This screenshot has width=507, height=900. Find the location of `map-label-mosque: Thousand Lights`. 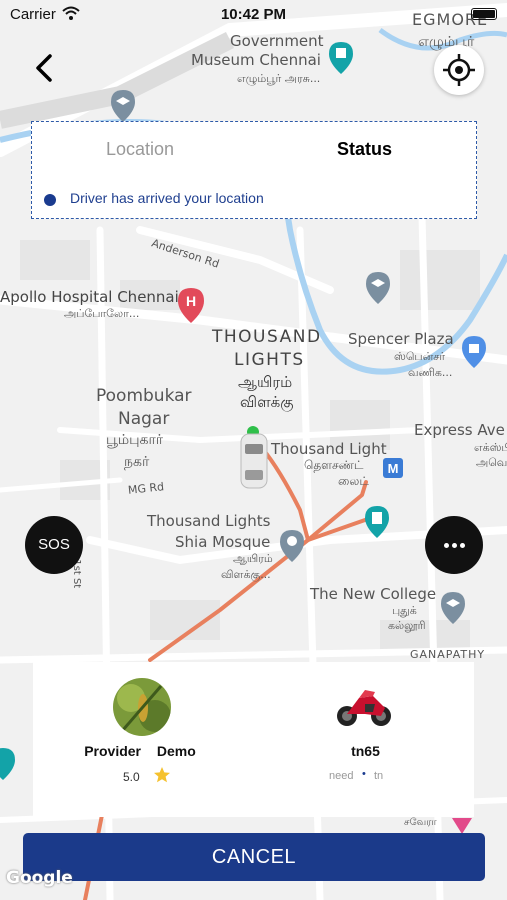

map-label-mosque: Thousand Lights is located at coordinates (209, 521).